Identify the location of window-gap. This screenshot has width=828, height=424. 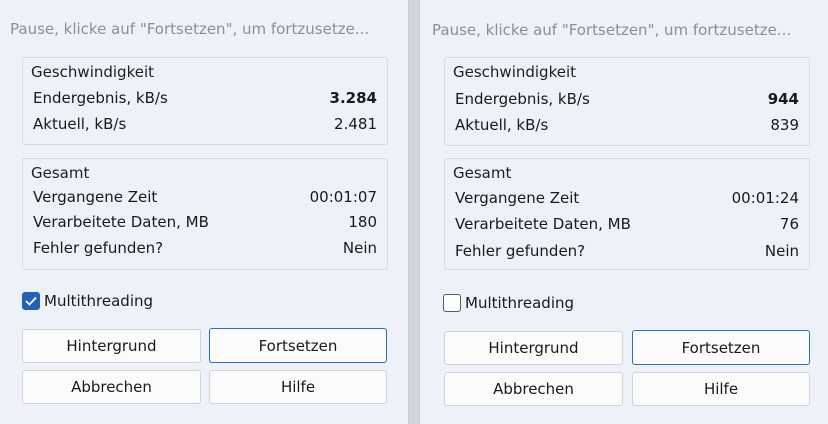
(414, 212).